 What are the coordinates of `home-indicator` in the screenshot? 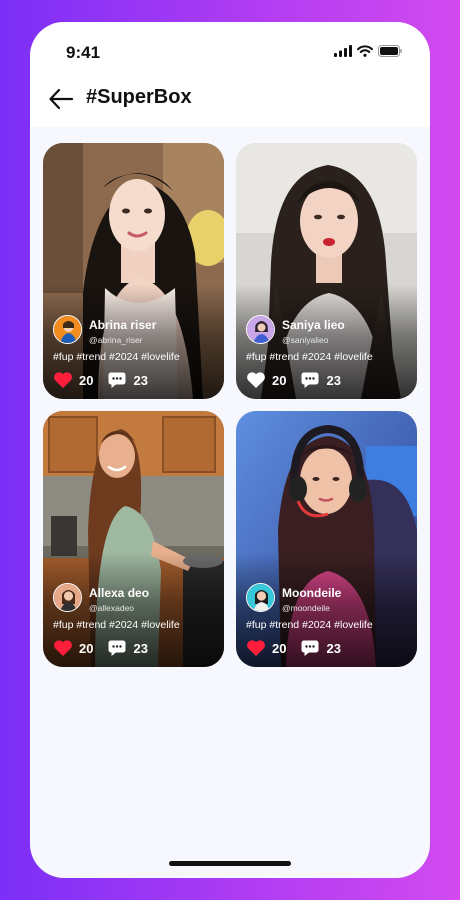 It's located at (230, 863).